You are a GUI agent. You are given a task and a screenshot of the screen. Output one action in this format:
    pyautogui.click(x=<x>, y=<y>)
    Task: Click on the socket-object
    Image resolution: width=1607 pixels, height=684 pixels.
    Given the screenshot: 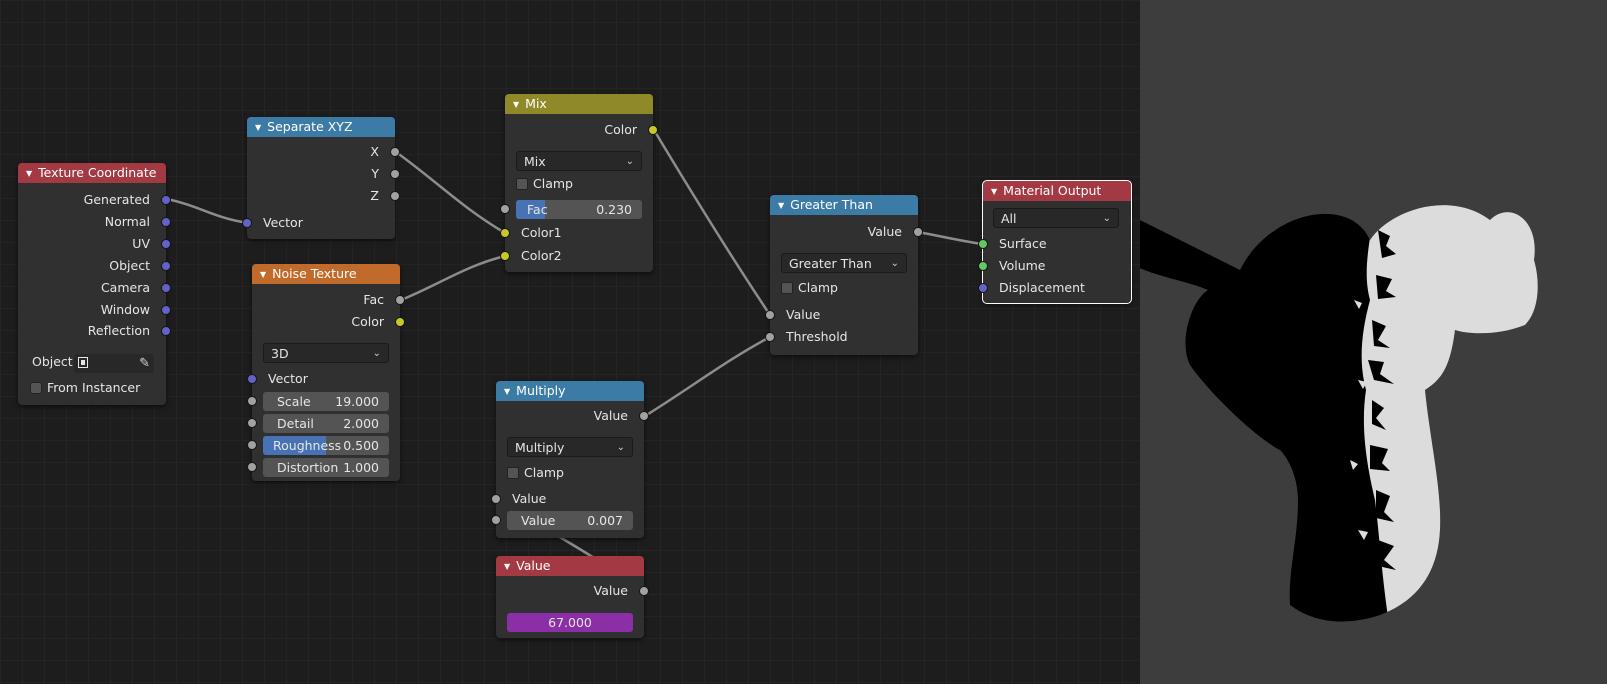 What is the action you would take?
    pyautogui.click(x=166, y=266)
    